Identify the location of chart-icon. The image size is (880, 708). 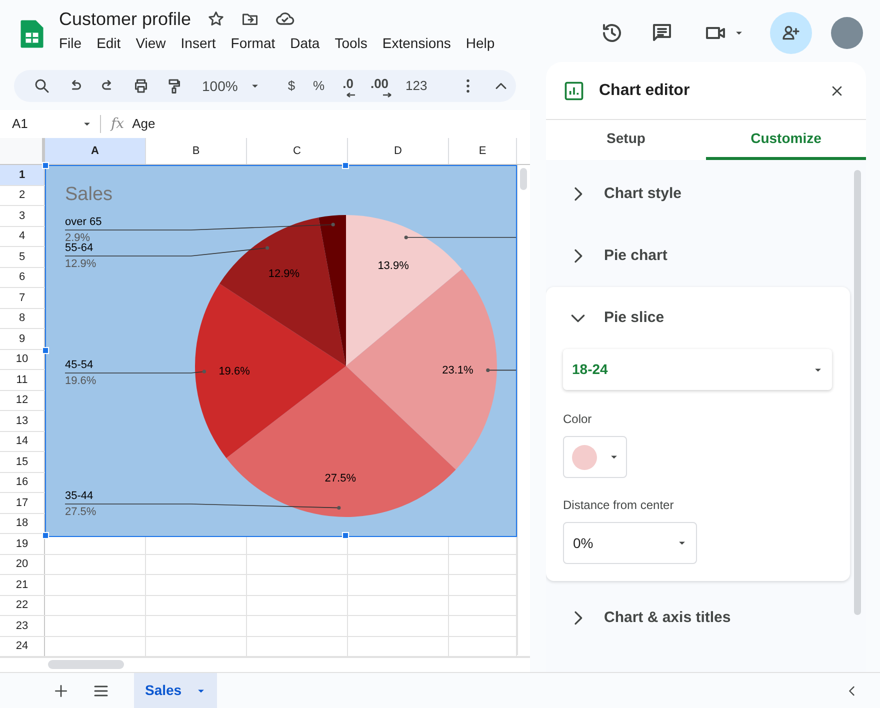
(574, 91).